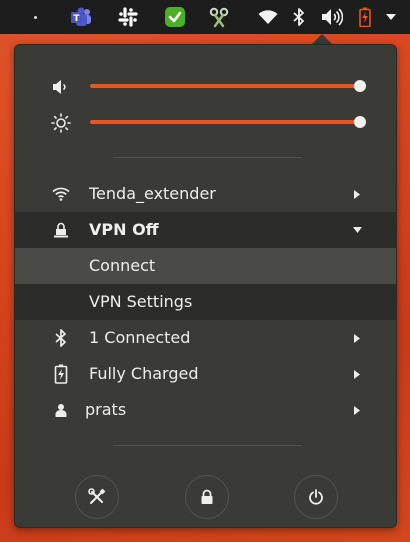  Describe the element at coordinates (205, 302) in the screenshot. I see `vpn-settings-item: VPN Settings` at that location.